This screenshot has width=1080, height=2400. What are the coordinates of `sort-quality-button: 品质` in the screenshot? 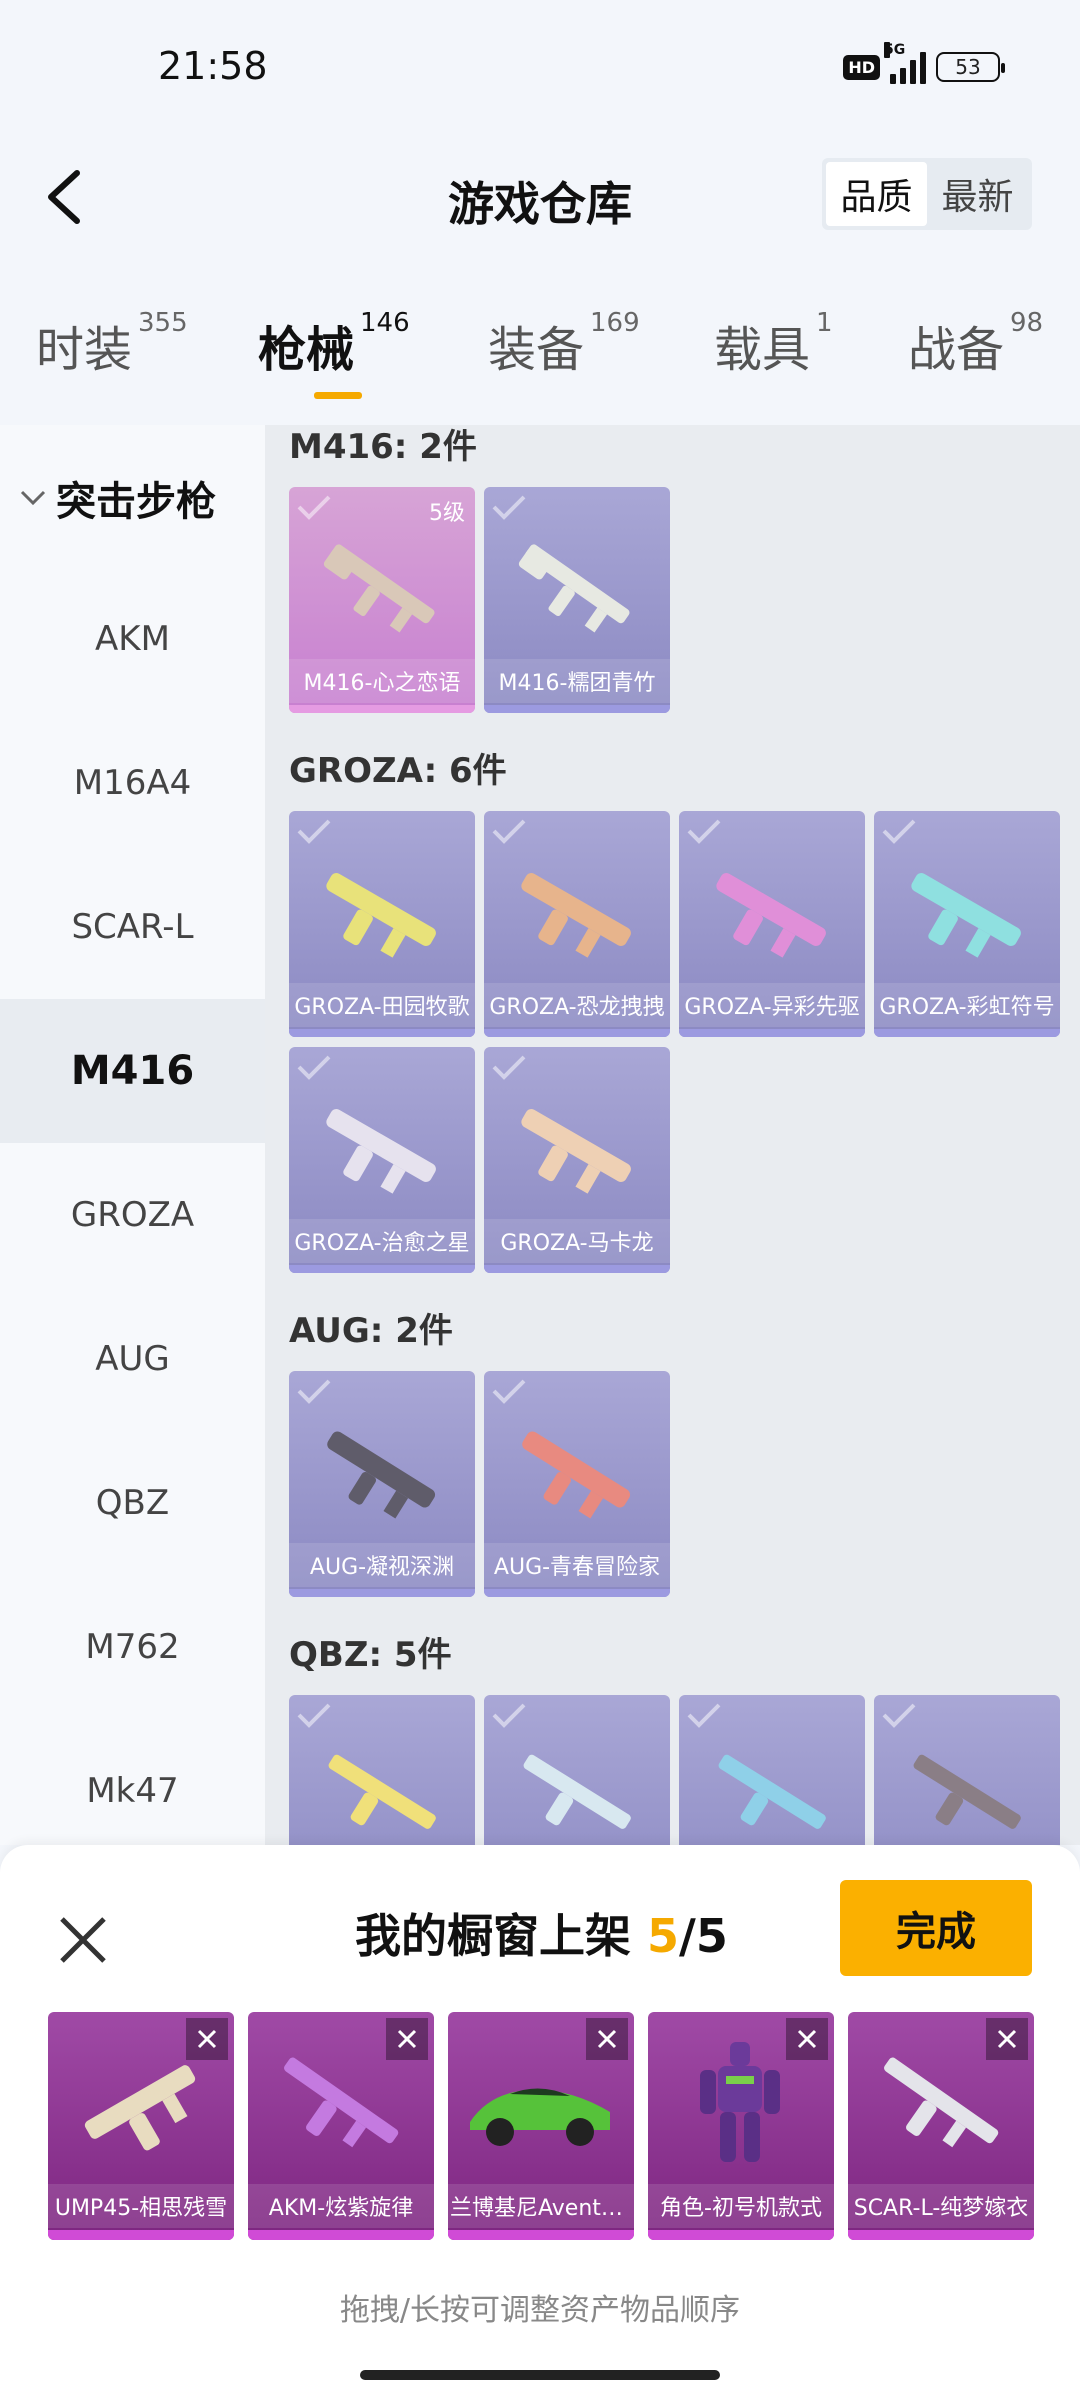 It's located at (876, 194).